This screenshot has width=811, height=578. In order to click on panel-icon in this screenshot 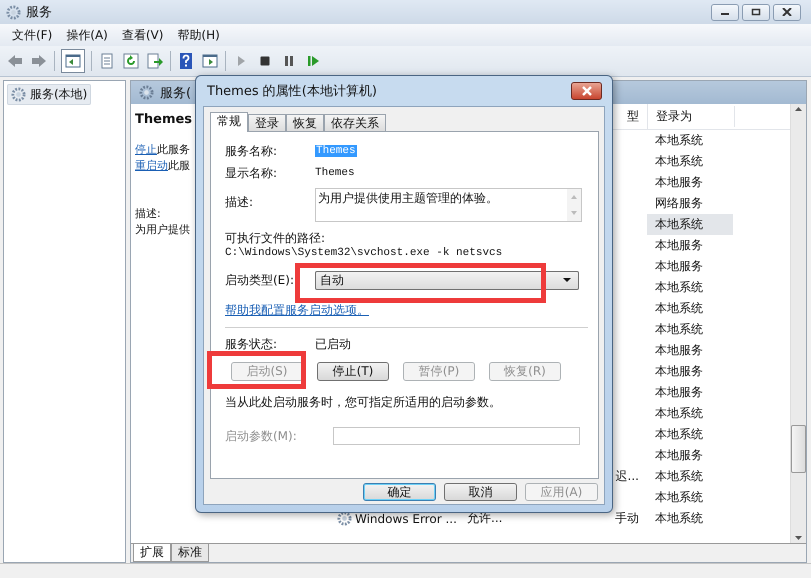, I will do `click(210, 61)`.